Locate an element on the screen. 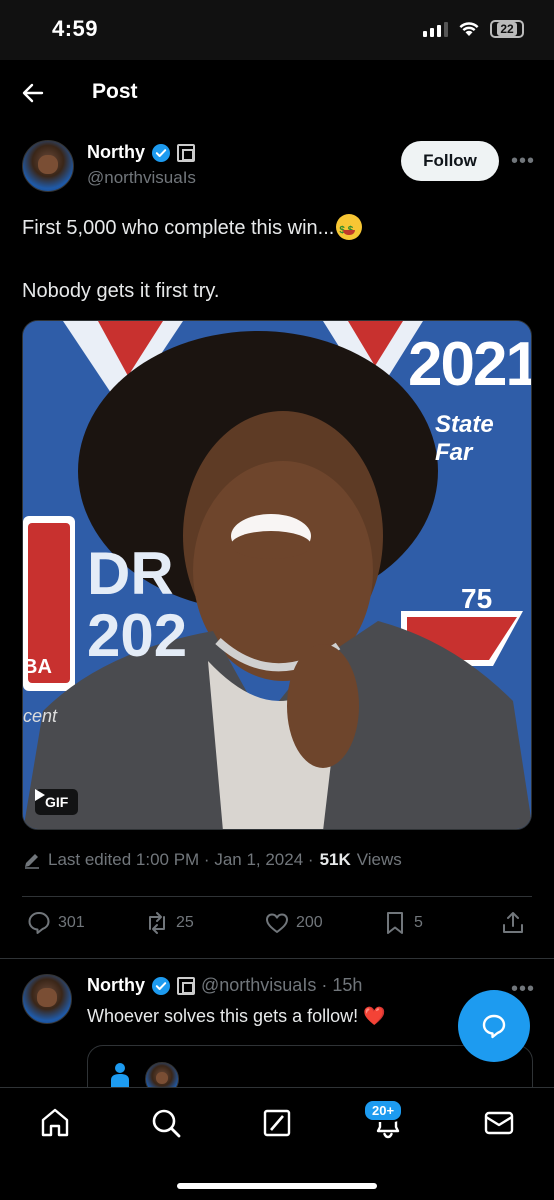 The image size is (554, 1200). home-indicator is located at coordinates (277, 1186).